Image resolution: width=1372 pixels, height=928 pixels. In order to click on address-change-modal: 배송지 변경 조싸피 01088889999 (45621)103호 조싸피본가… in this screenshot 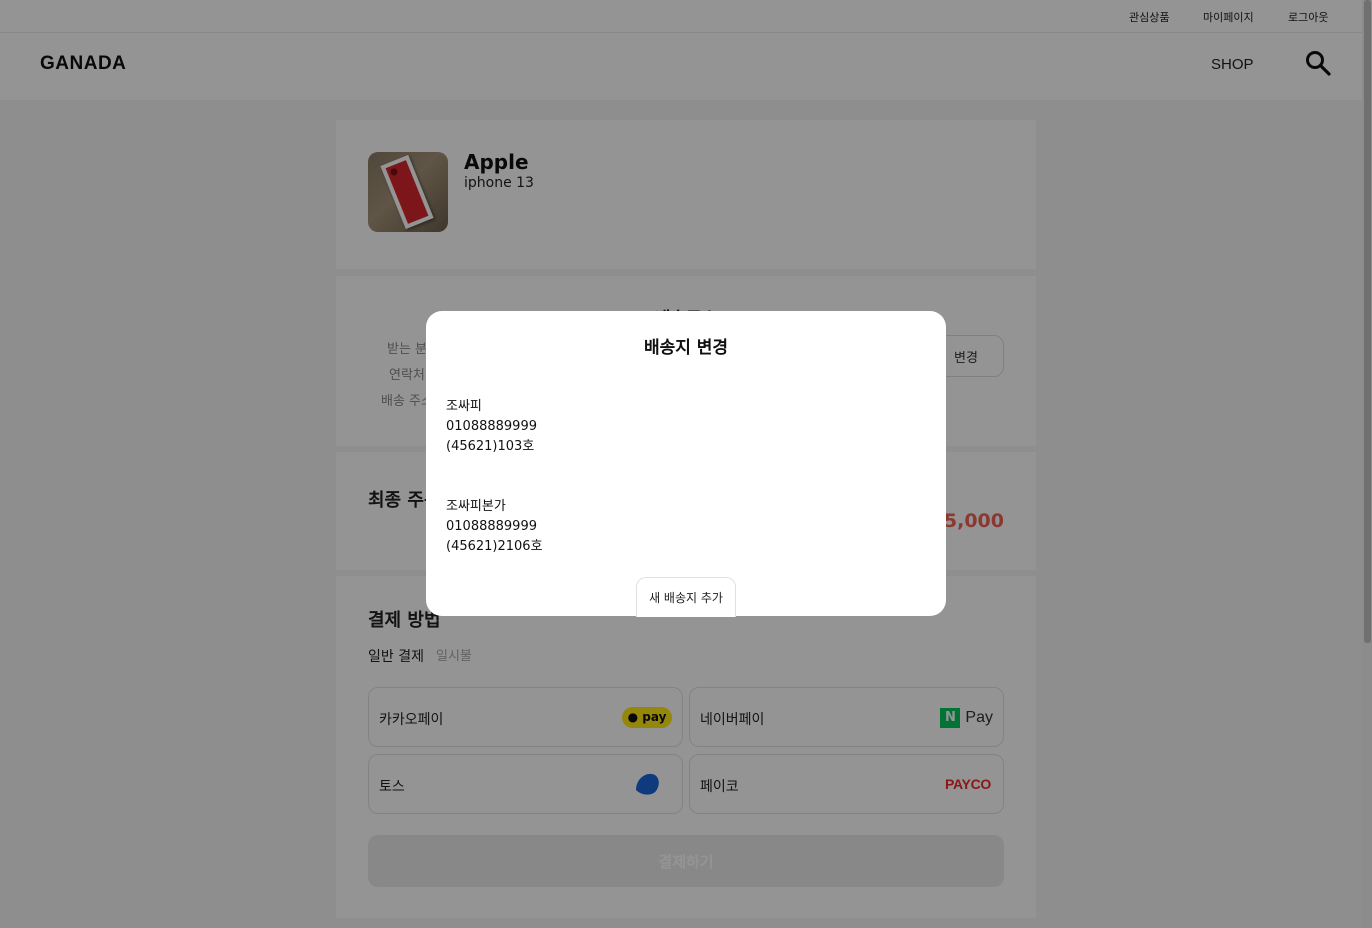, I will do `click(686, 464)`.